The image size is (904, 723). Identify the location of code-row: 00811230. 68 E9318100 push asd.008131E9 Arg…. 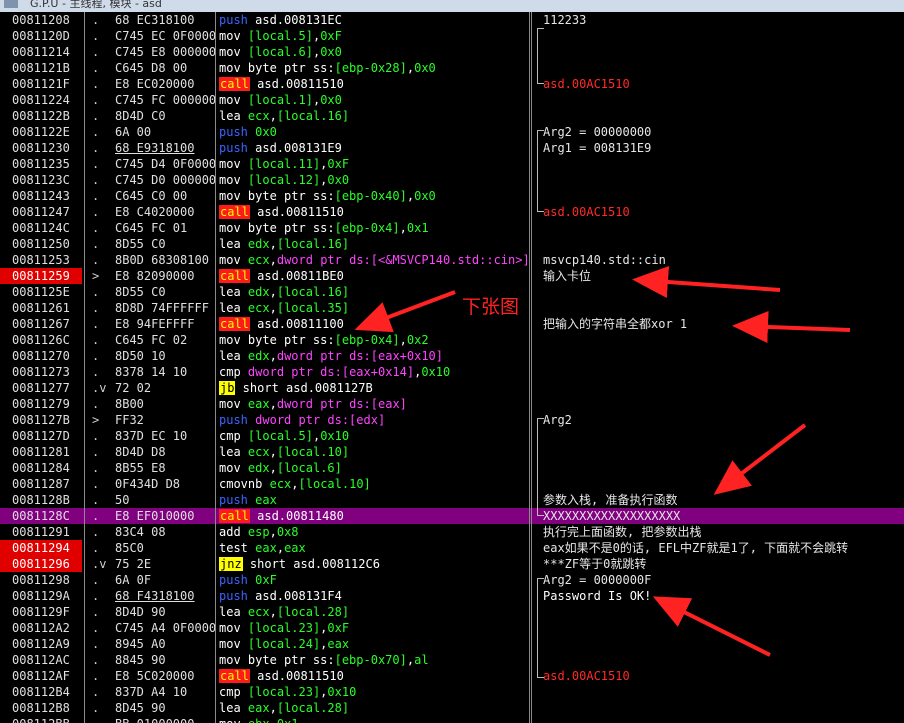
(452, 148).